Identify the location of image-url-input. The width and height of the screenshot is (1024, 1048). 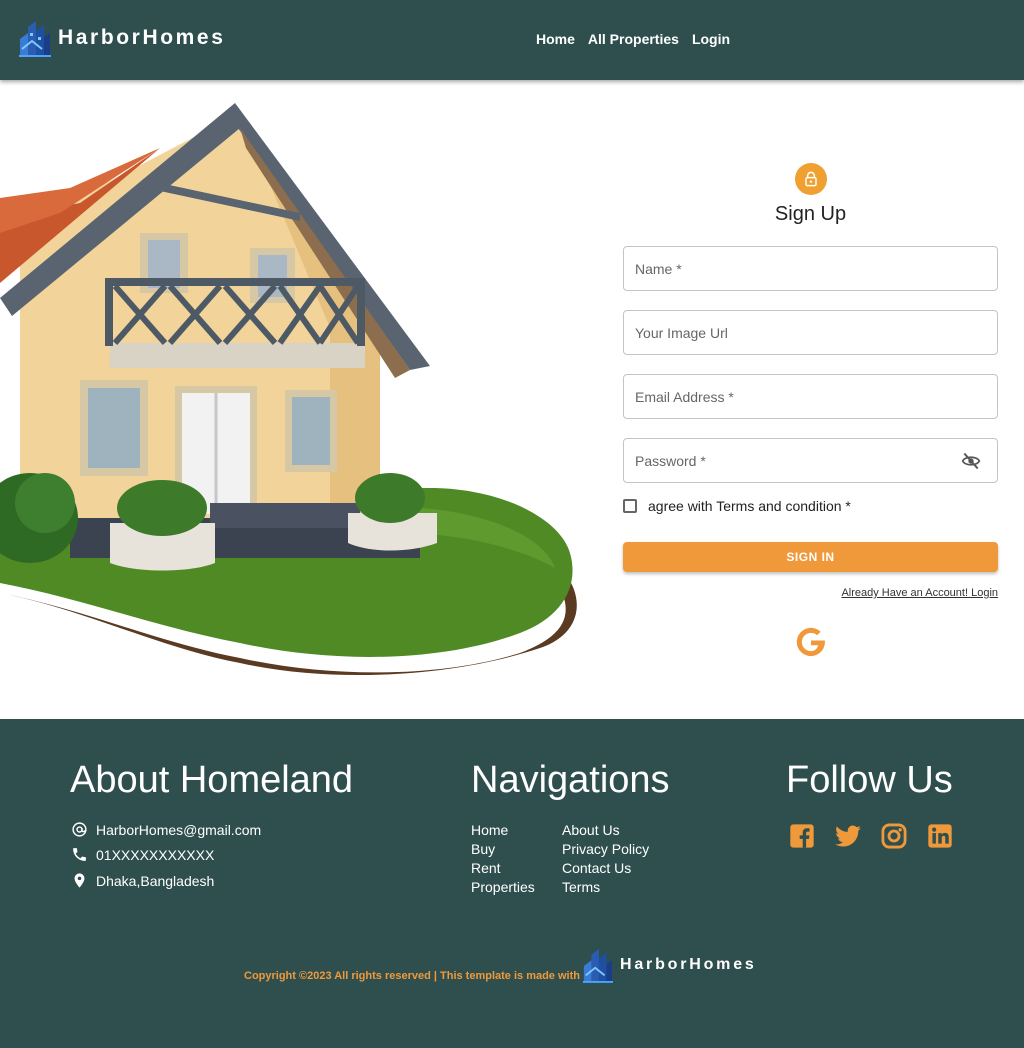
(810, 332).